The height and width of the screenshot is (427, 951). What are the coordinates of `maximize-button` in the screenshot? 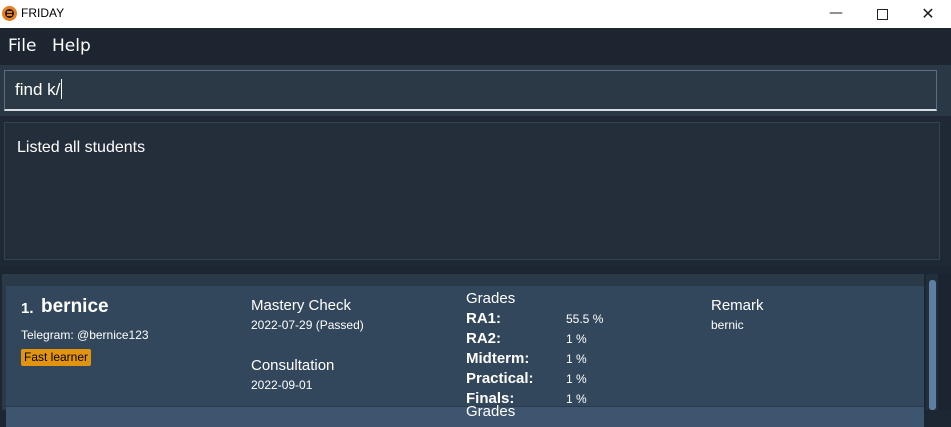 It's located at (882, 14).